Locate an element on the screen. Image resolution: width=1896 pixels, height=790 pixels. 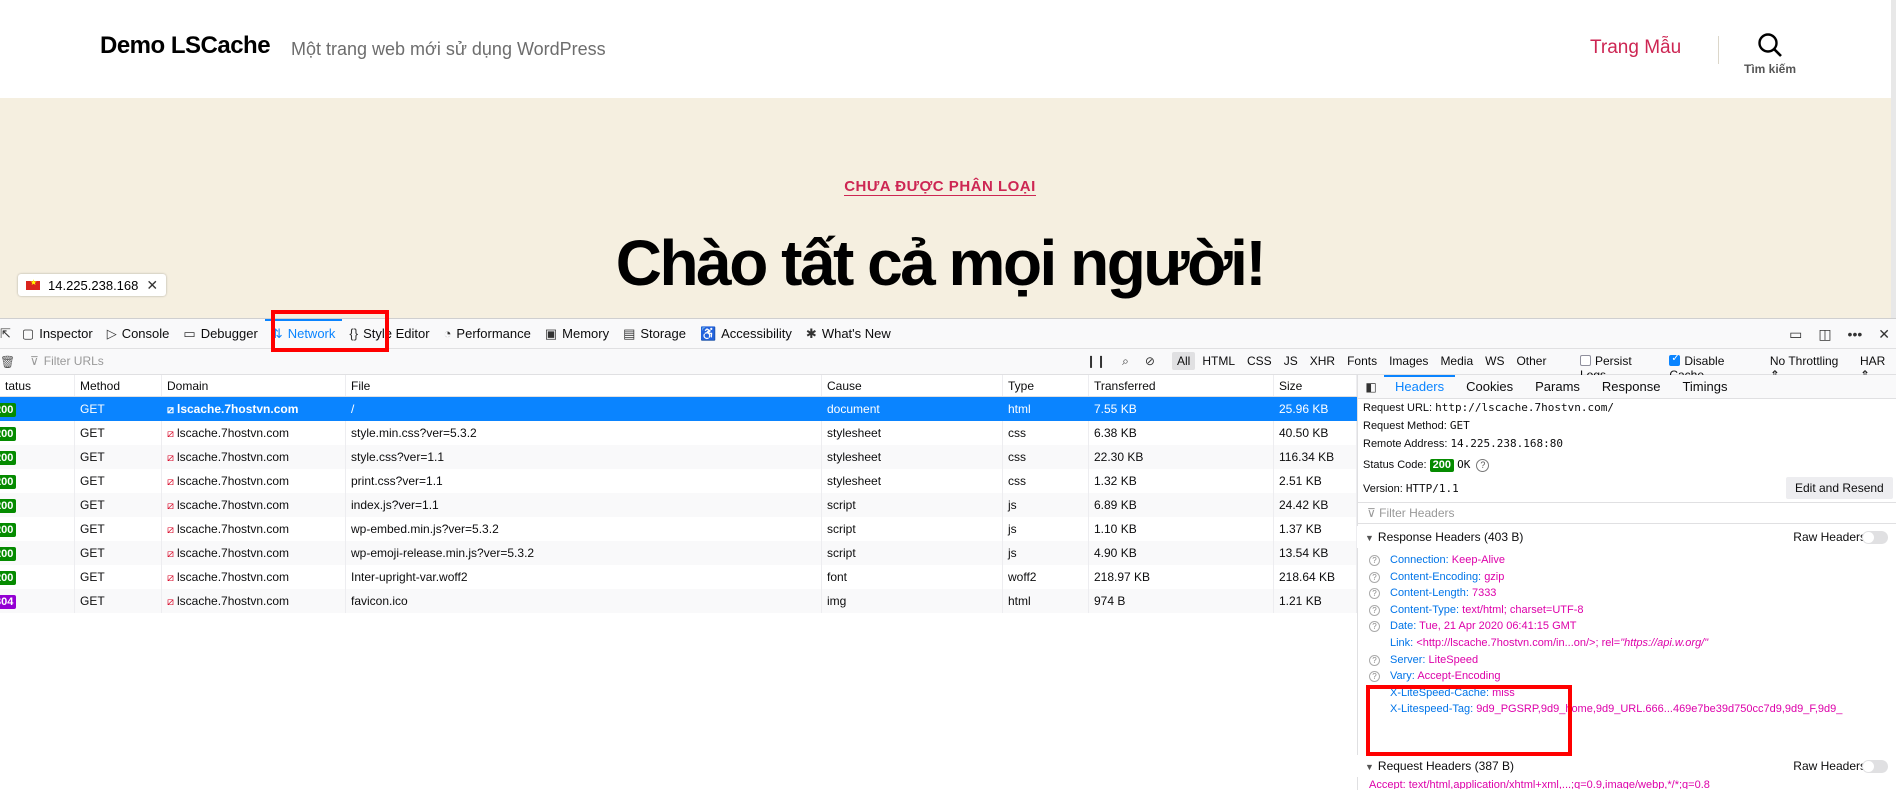
section-title: Response Headers (403 B) is located at coordinates (1450, 537).